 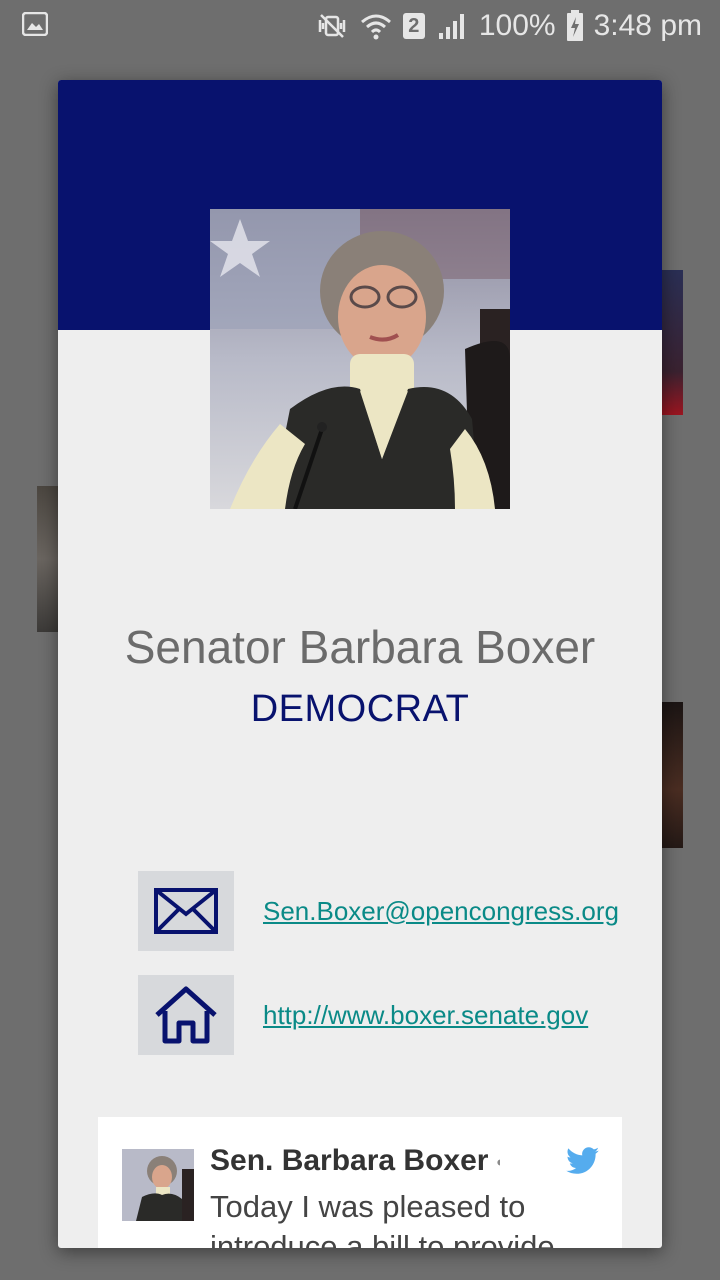 What do you see at coordinates (574, 25) in the screenshot?
I see `battery-charging-icon` at bounding box center [574, 25].